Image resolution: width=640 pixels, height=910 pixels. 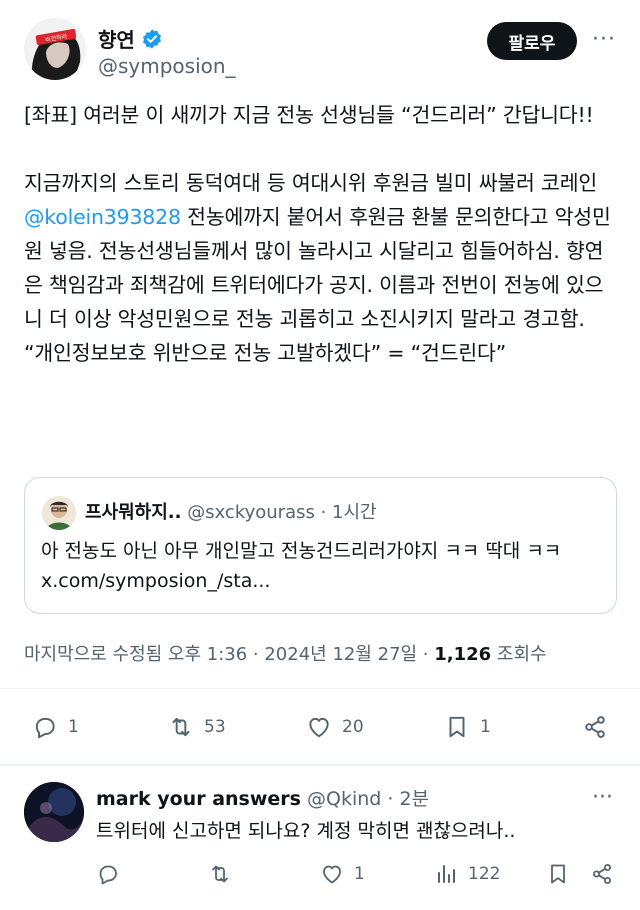 I want to click on reply-header: mark your answers @Qkind · 2분, so click(x=262, y=797).